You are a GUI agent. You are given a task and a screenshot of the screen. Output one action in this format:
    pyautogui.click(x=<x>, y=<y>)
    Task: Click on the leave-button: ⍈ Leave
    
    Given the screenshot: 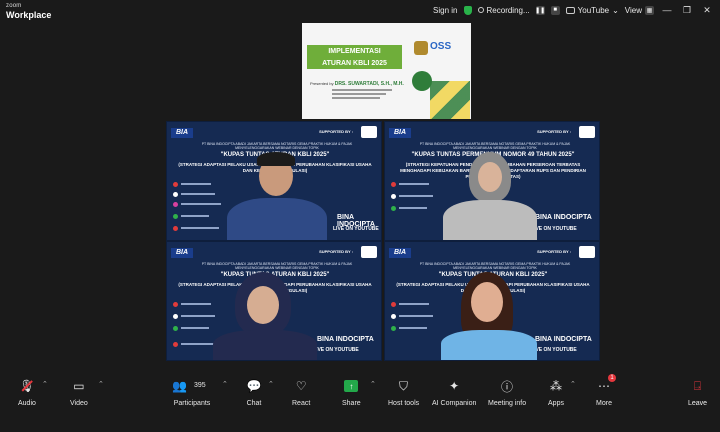 What is the action you would take?
    pyautogui.click(x=697, y=396)
    